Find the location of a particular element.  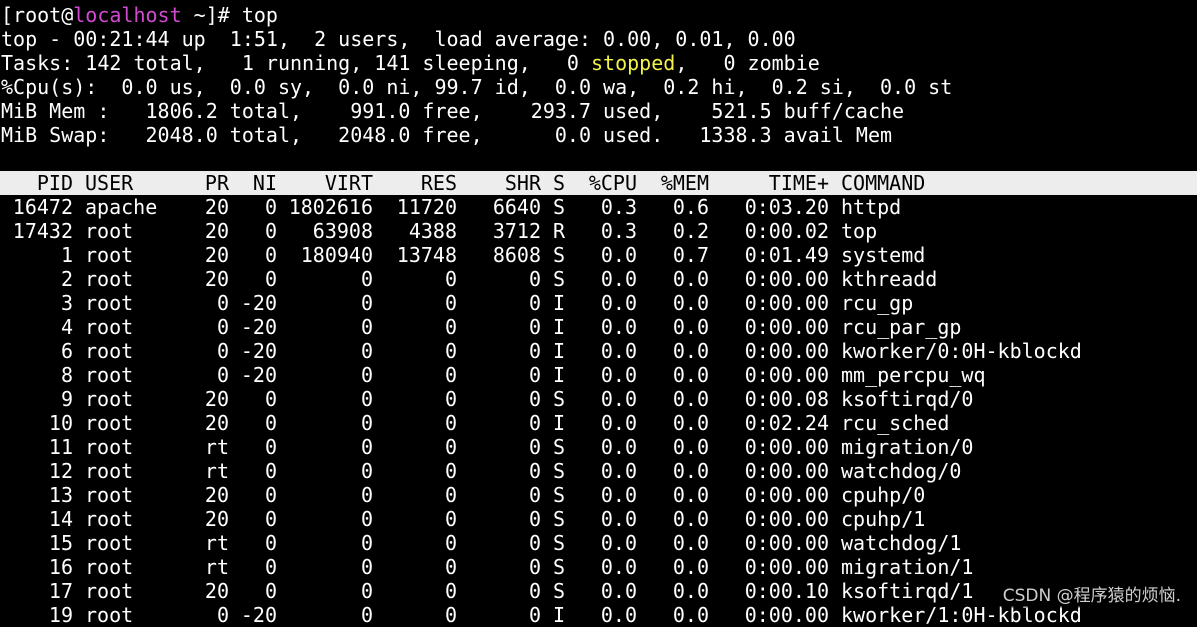

col-pid: PID is located at coordinates (54, 183).